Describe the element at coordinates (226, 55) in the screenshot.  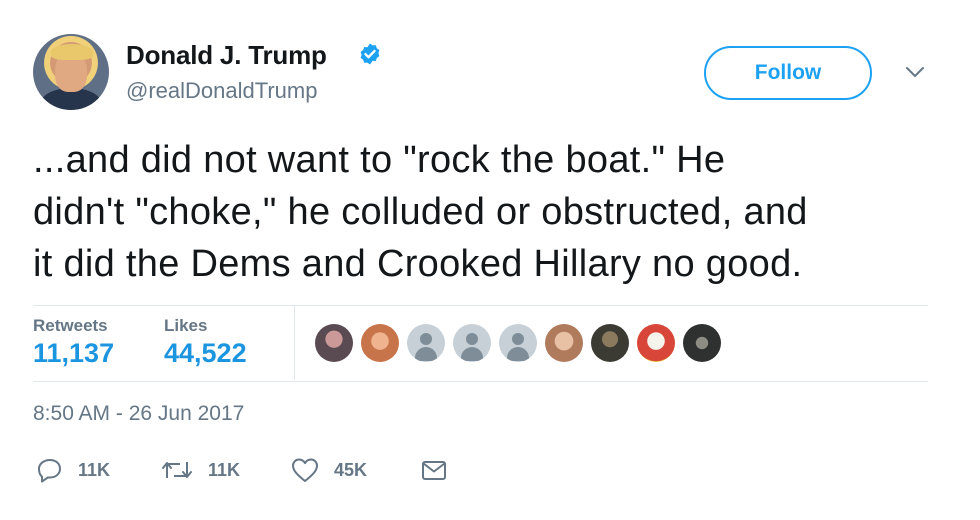
I see `author-name: Donald J. Trump` at that location.